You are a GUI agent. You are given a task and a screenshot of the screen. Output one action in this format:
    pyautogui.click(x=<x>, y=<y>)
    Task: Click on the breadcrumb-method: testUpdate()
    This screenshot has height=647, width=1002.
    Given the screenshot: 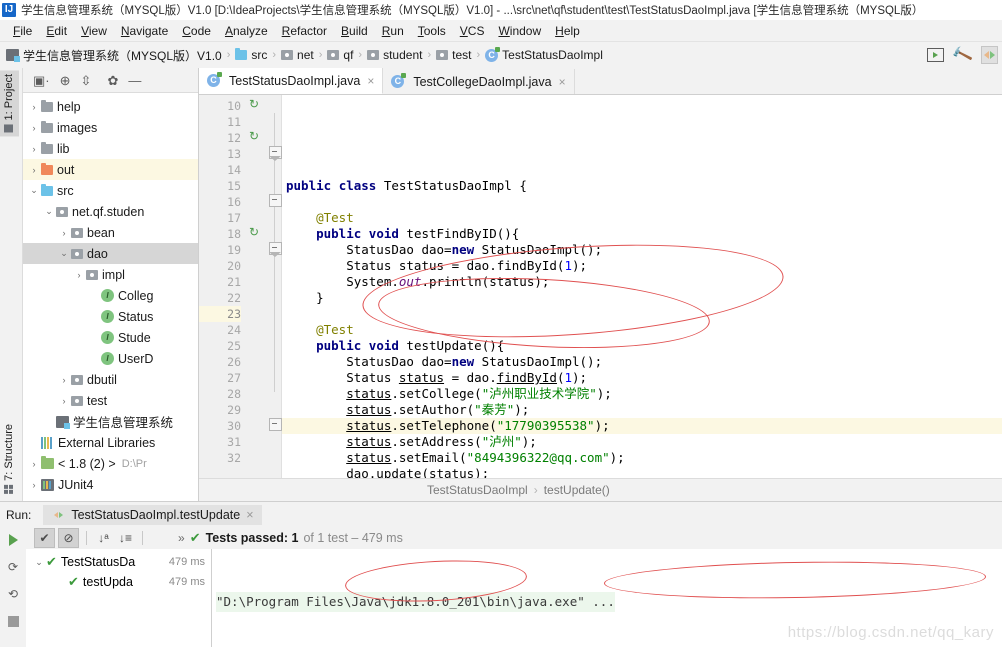 What is the action you would take?
    pyautogui.click(x=577, y=490)
    